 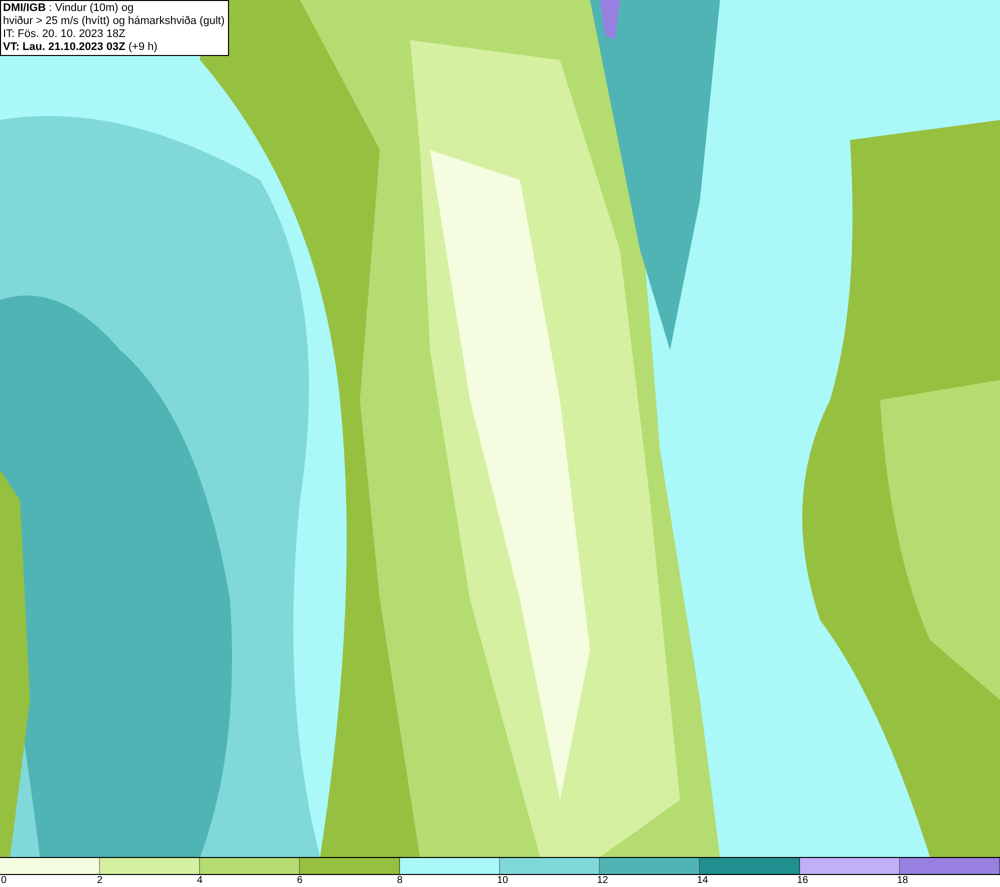 I want to click on legend-label: 10, so click(x=502, y=881).